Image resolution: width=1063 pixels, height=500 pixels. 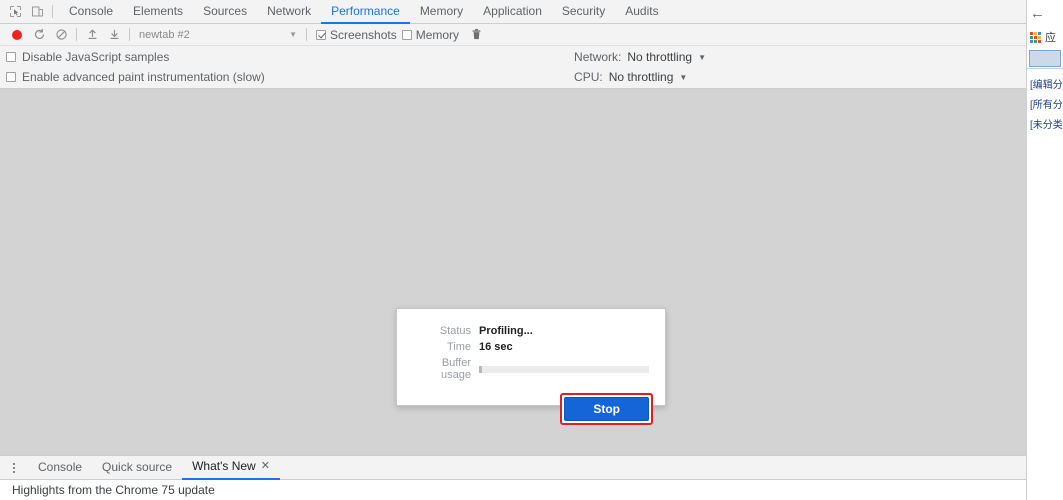 I want to click on screenshots-label: Screenshots, so click(x=363, y=34).